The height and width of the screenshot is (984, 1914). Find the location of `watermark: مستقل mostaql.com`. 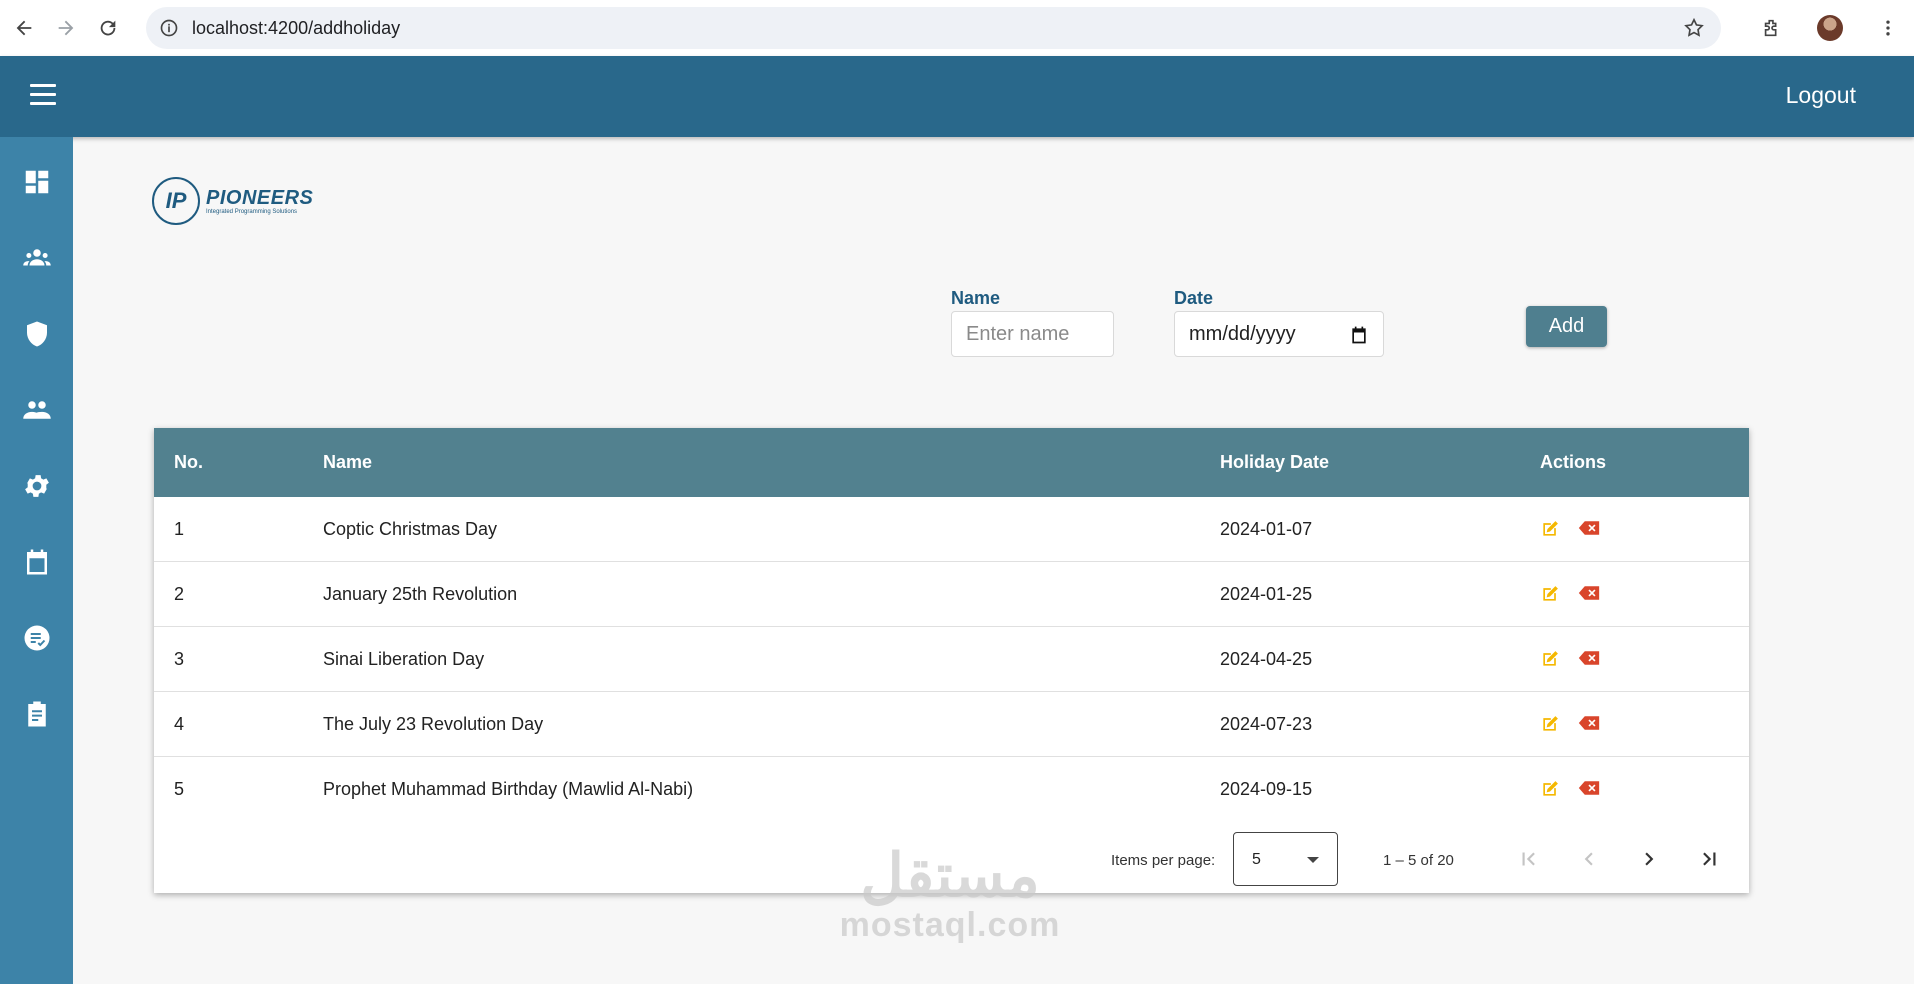

watermark: مستقل mostaql.com is located at coordinates (950, 895).